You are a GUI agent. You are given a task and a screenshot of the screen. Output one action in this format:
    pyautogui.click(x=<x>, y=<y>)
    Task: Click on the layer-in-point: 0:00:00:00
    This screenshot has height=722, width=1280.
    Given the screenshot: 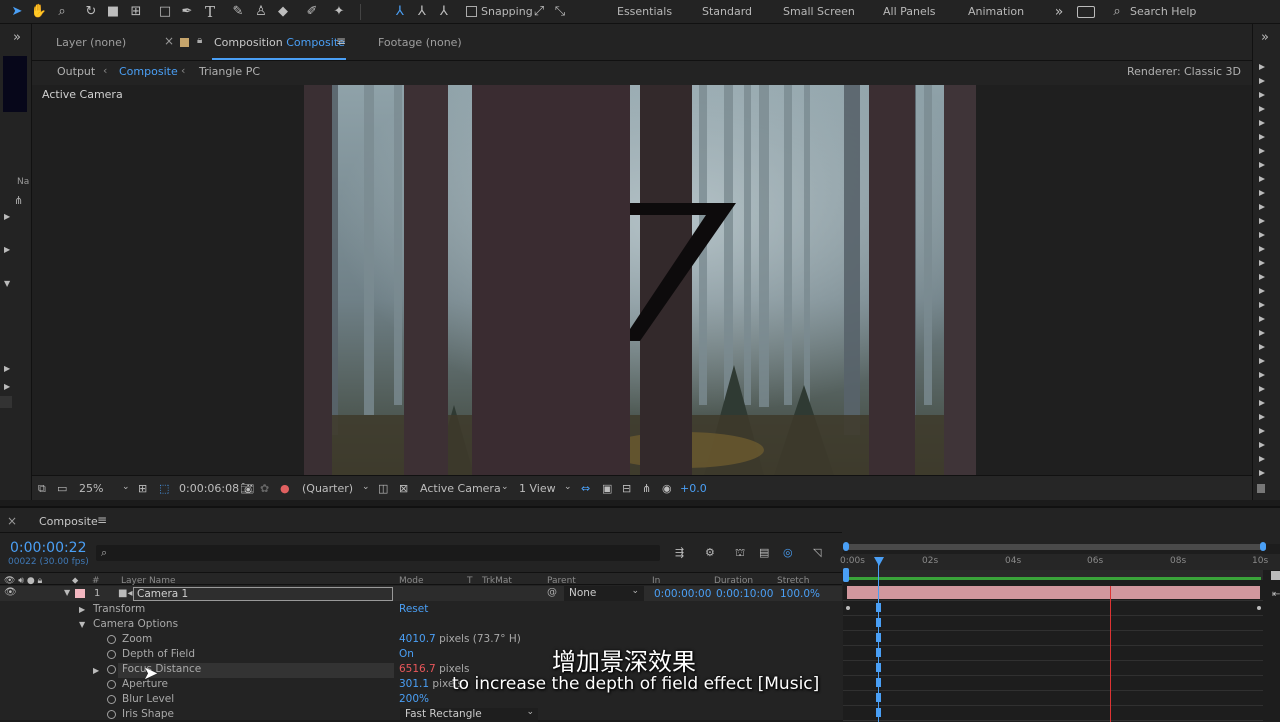 What is the action you would take?
    pyautogui.click(x=682, y=594)
    